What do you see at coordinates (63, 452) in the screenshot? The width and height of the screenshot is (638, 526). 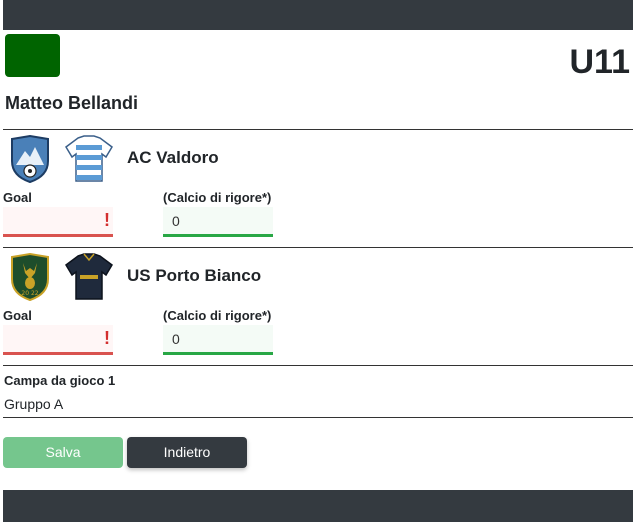 I see `save-button: Salva` at bounding box center [63, 452].